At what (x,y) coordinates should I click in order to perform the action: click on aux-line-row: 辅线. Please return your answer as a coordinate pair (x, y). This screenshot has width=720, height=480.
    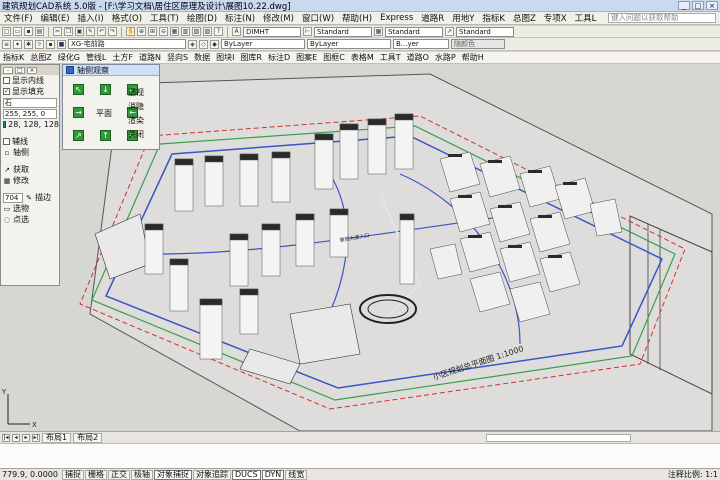
    Looking at the image, I should click on (30, 141).